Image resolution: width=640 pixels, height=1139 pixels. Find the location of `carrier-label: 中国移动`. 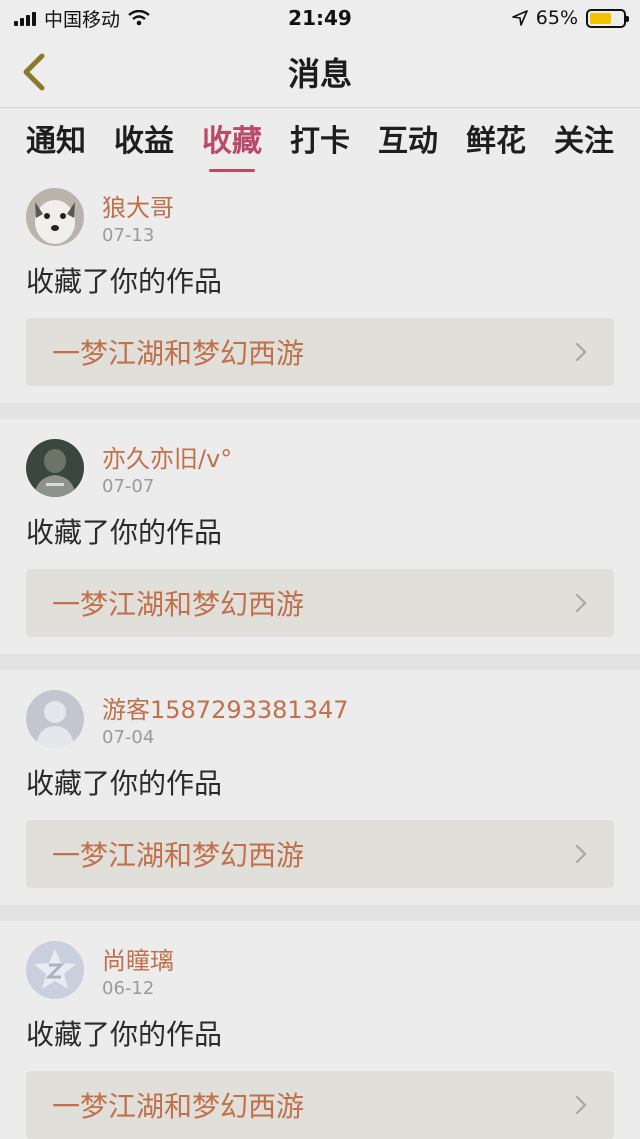

carrier-label: 中国移动 is located at coordinates (82, 19).